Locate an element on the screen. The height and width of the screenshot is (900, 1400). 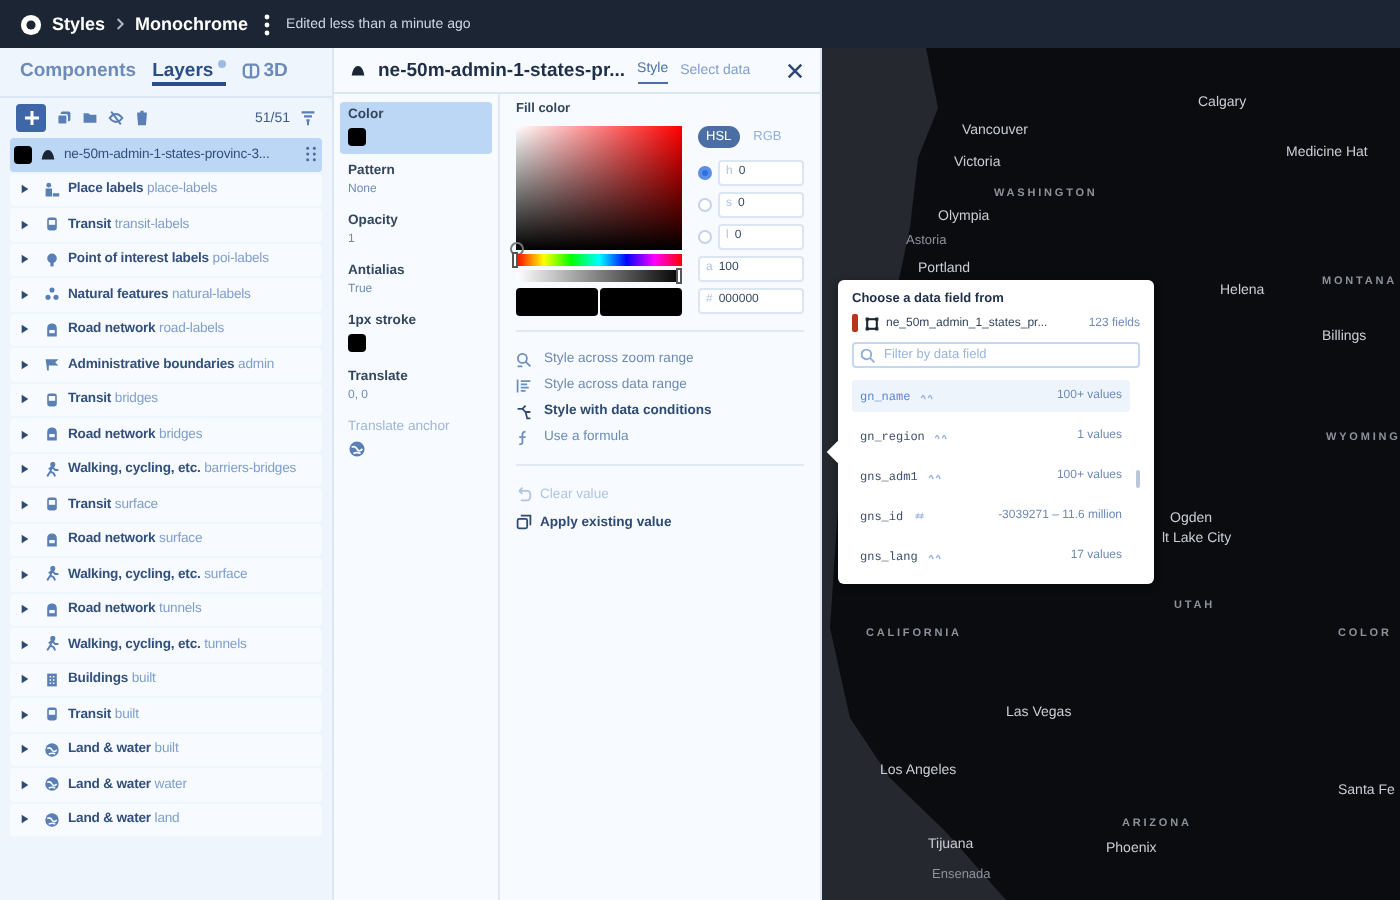
hide-icon is located at coordinates (116, 118).